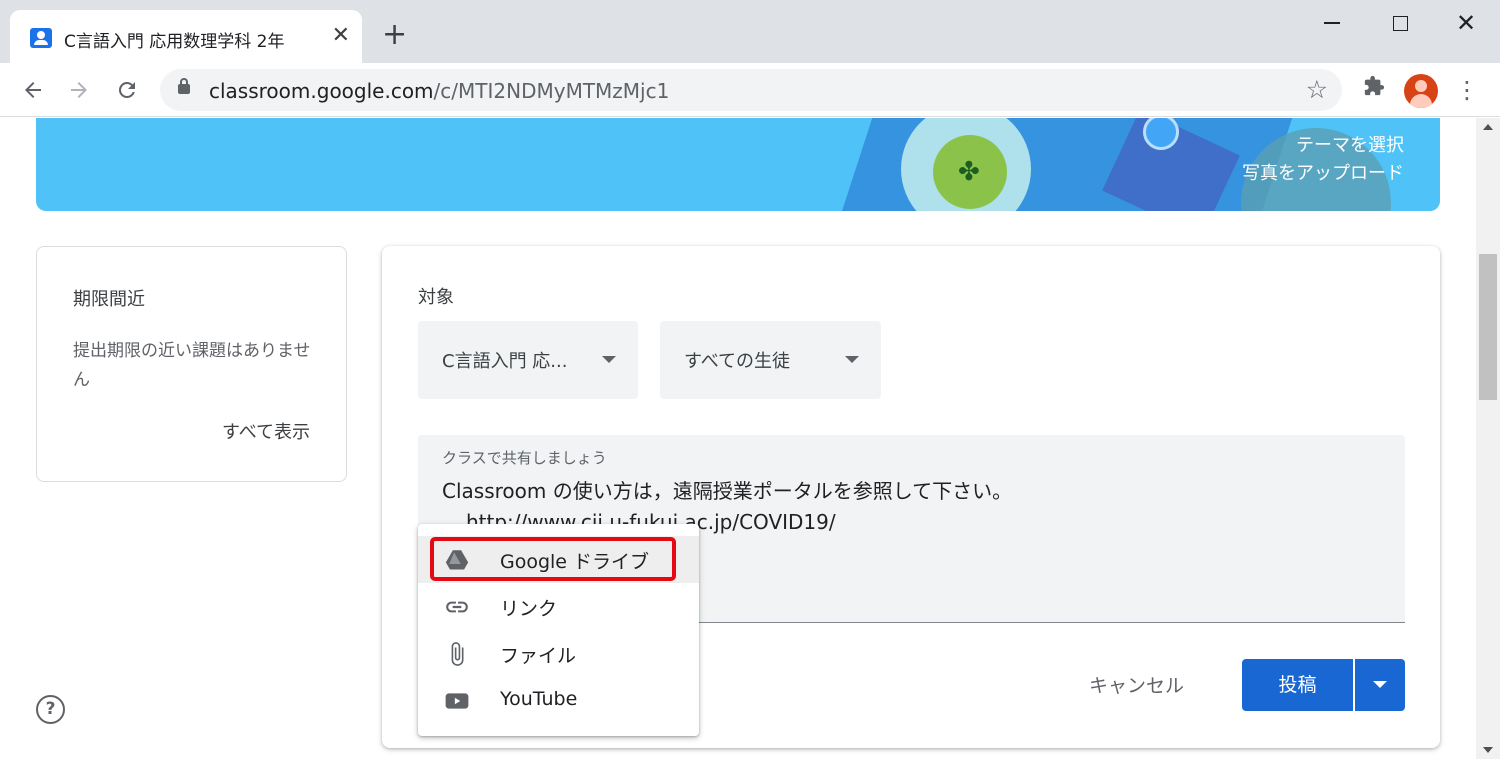  What do you see at coordinates (184, 86) in the screenshot?
I see `lock-icon` at bounding box center [184, 86].